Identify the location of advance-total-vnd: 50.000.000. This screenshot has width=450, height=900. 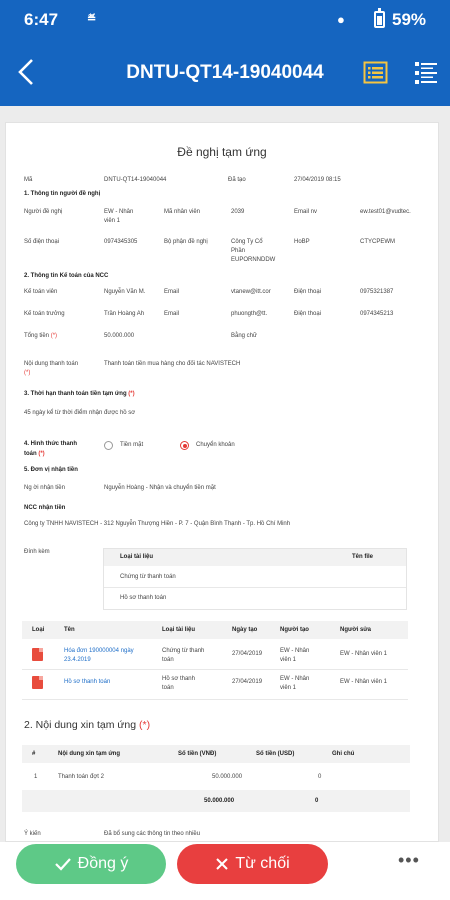
(219, 801).